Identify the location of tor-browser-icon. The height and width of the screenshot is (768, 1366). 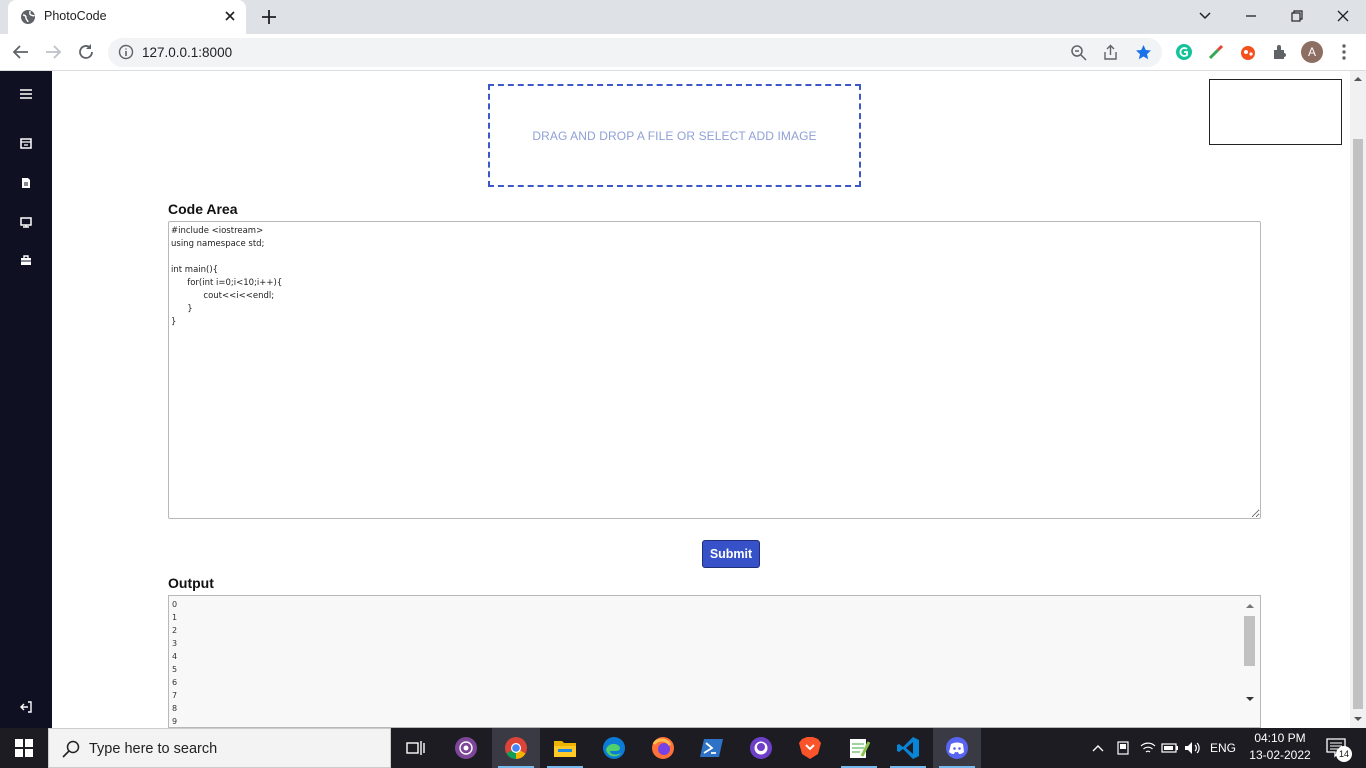
(466, 748).